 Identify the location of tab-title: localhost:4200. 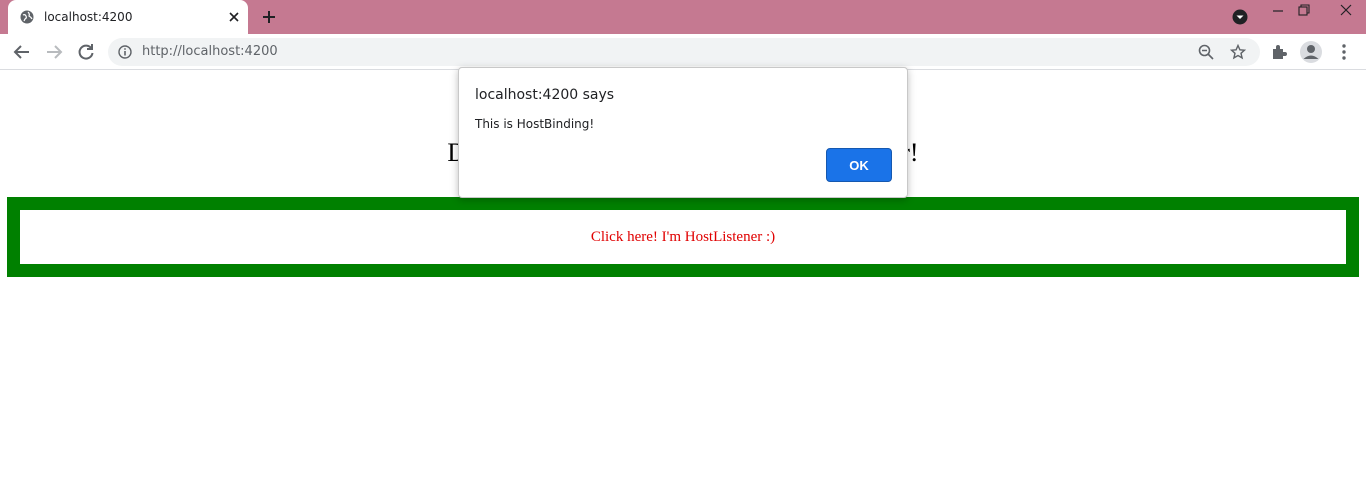
(88, 17).